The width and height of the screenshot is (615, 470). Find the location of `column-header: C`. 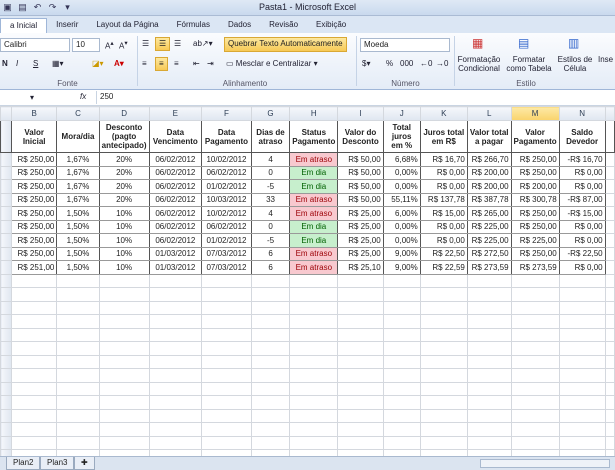

column-header: C is located at coordinates (78, 113).